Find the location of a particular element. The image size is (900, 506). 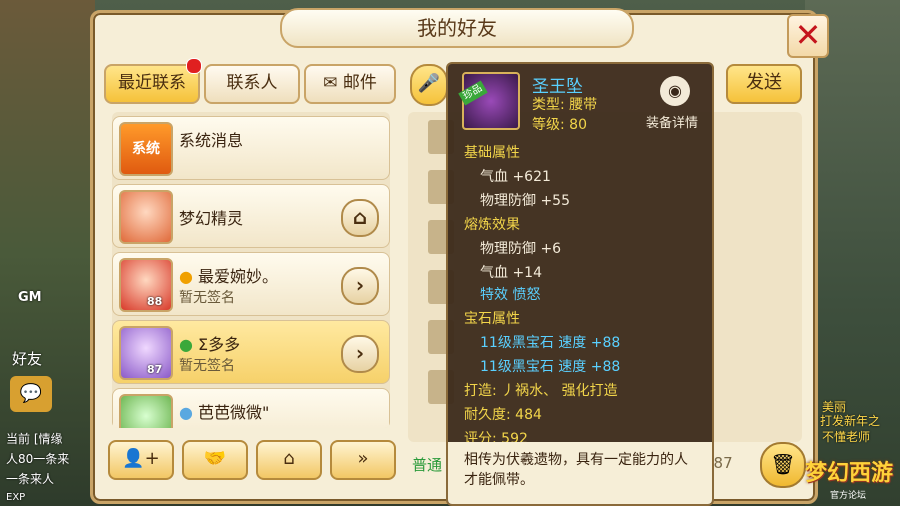

double-chevron-icon: » is located at coordinates (363, 460).